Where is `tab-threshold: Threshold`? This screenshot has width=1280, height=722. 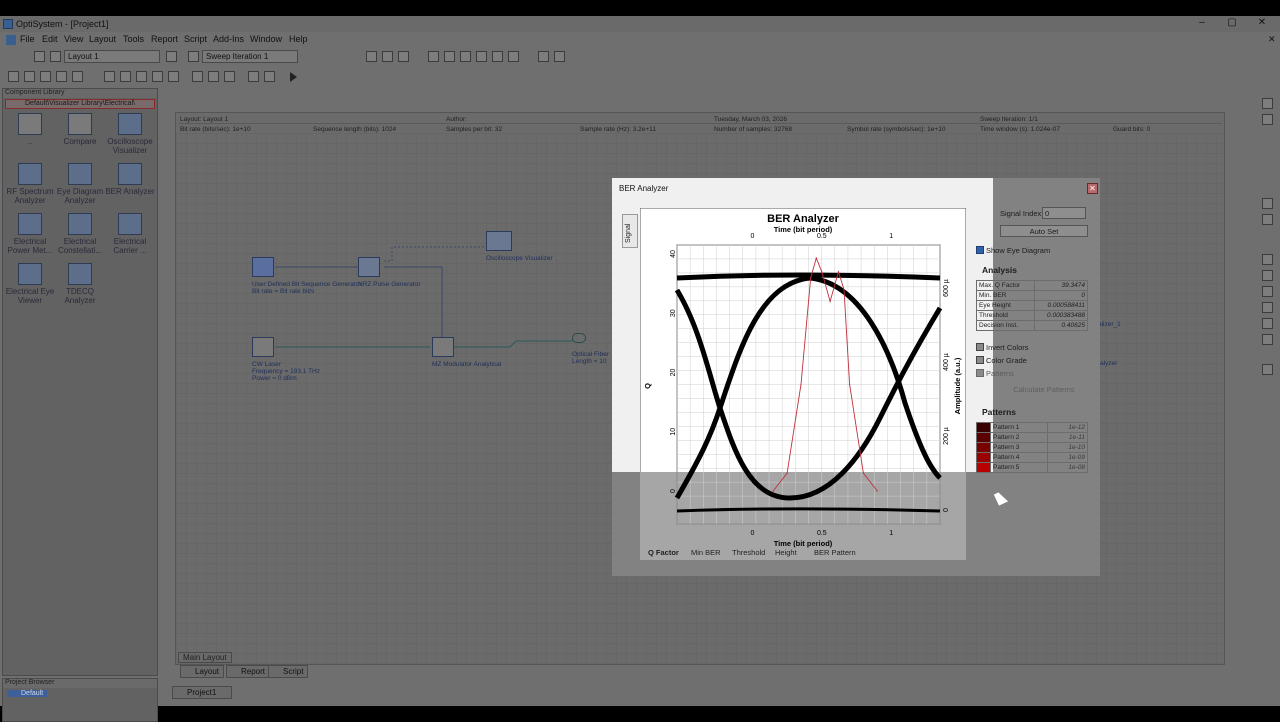
tab-threshold: Threshold is located at coordinates (748, 552).